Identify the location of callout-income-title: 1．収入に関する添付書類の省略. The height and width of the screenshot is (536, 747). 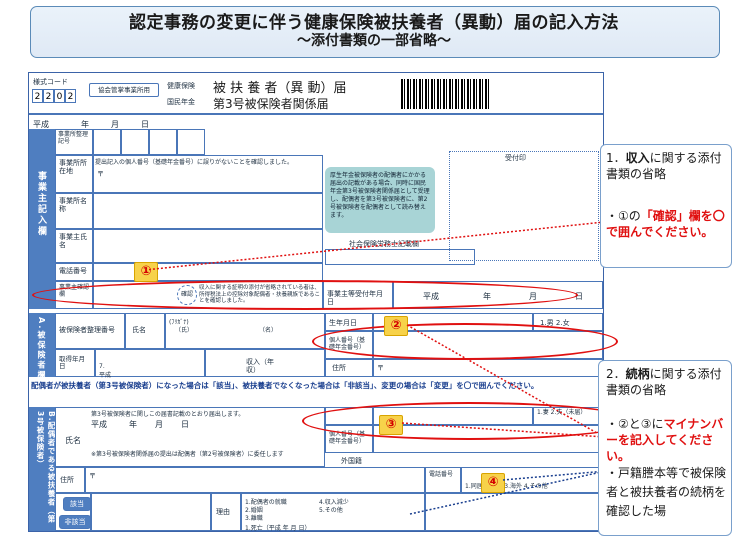
(664, 166).